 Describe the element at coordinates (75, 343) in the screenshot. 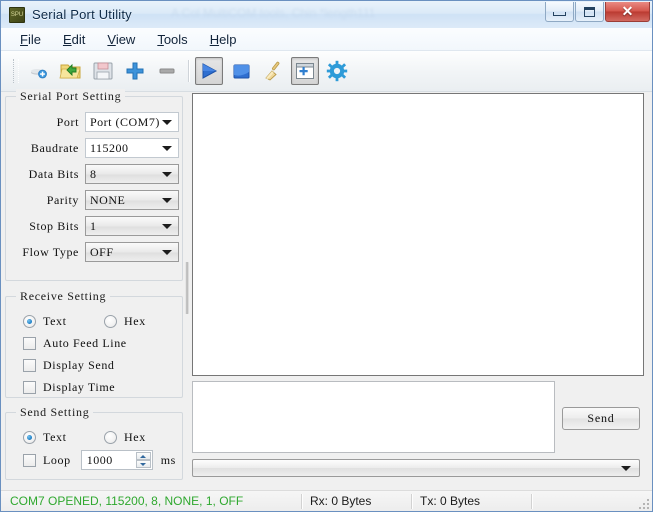

I see `auto-feed-line-checkbox: Auto Feed Line` at that location.